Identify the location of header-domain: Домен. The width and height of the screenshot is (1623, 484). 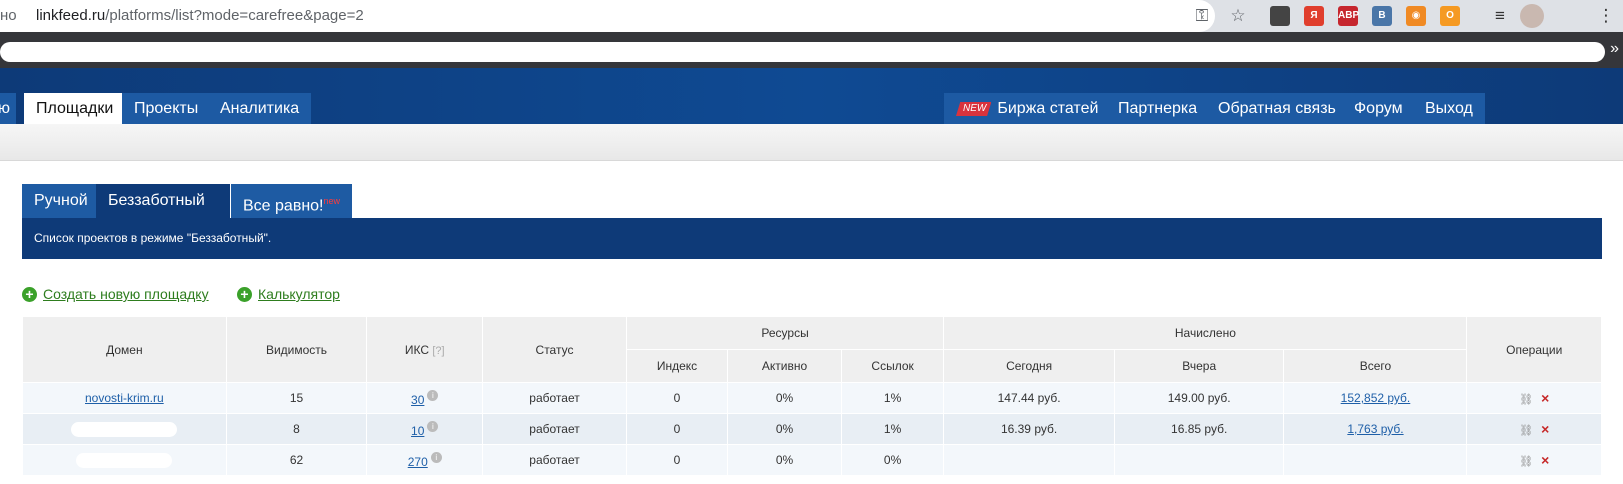
(124, 349).